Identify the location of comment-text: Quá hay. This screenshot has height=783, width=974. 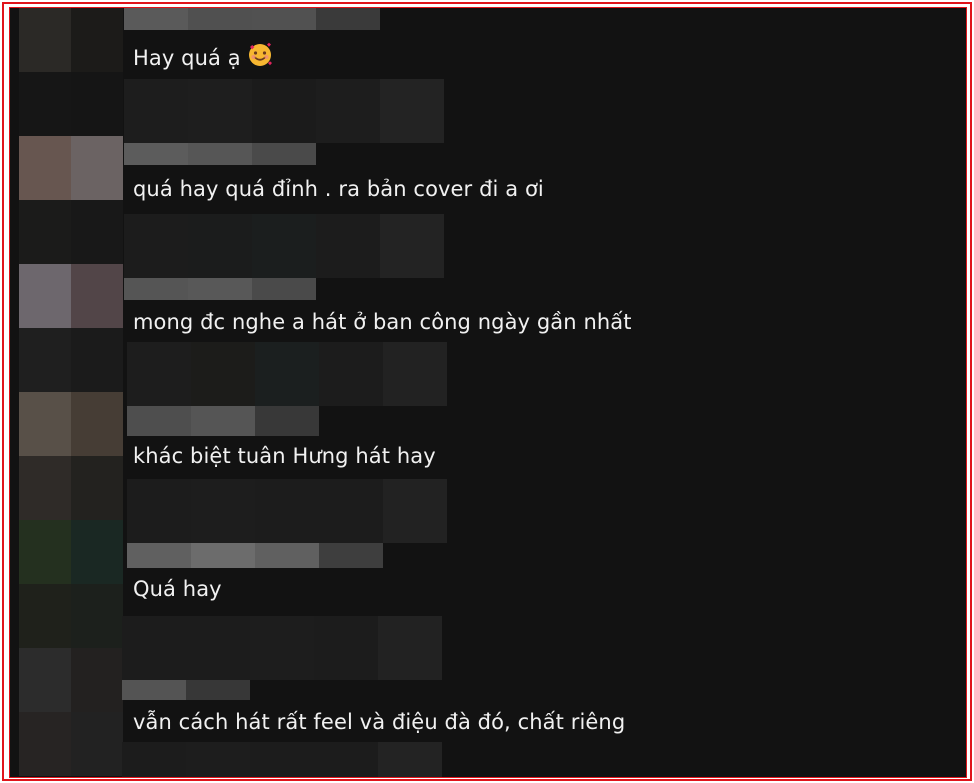
(177, 589).